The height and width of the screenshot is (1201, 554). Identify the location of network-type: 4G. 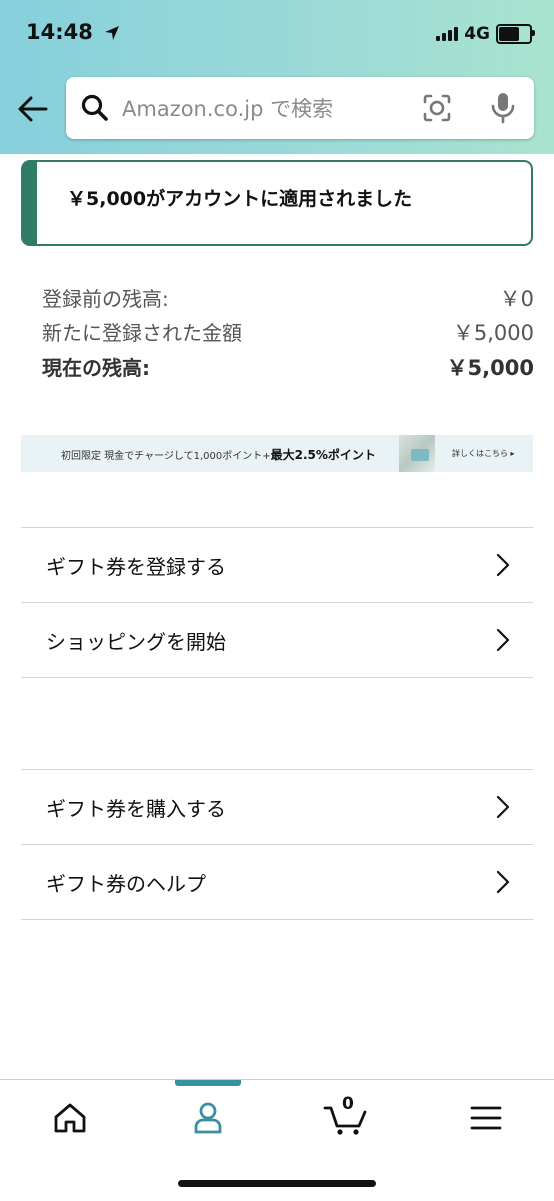
(477, 34).